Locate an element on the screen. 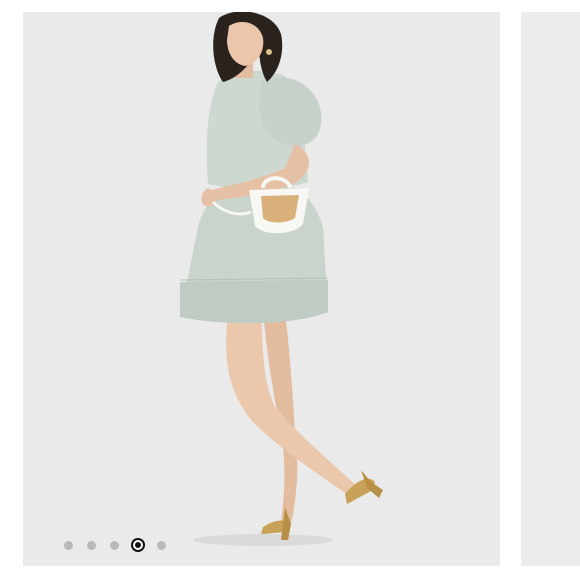 The width and height of the screenshot is (580, 580). carousel-dot-4-active is located at coordinates (138, 545).